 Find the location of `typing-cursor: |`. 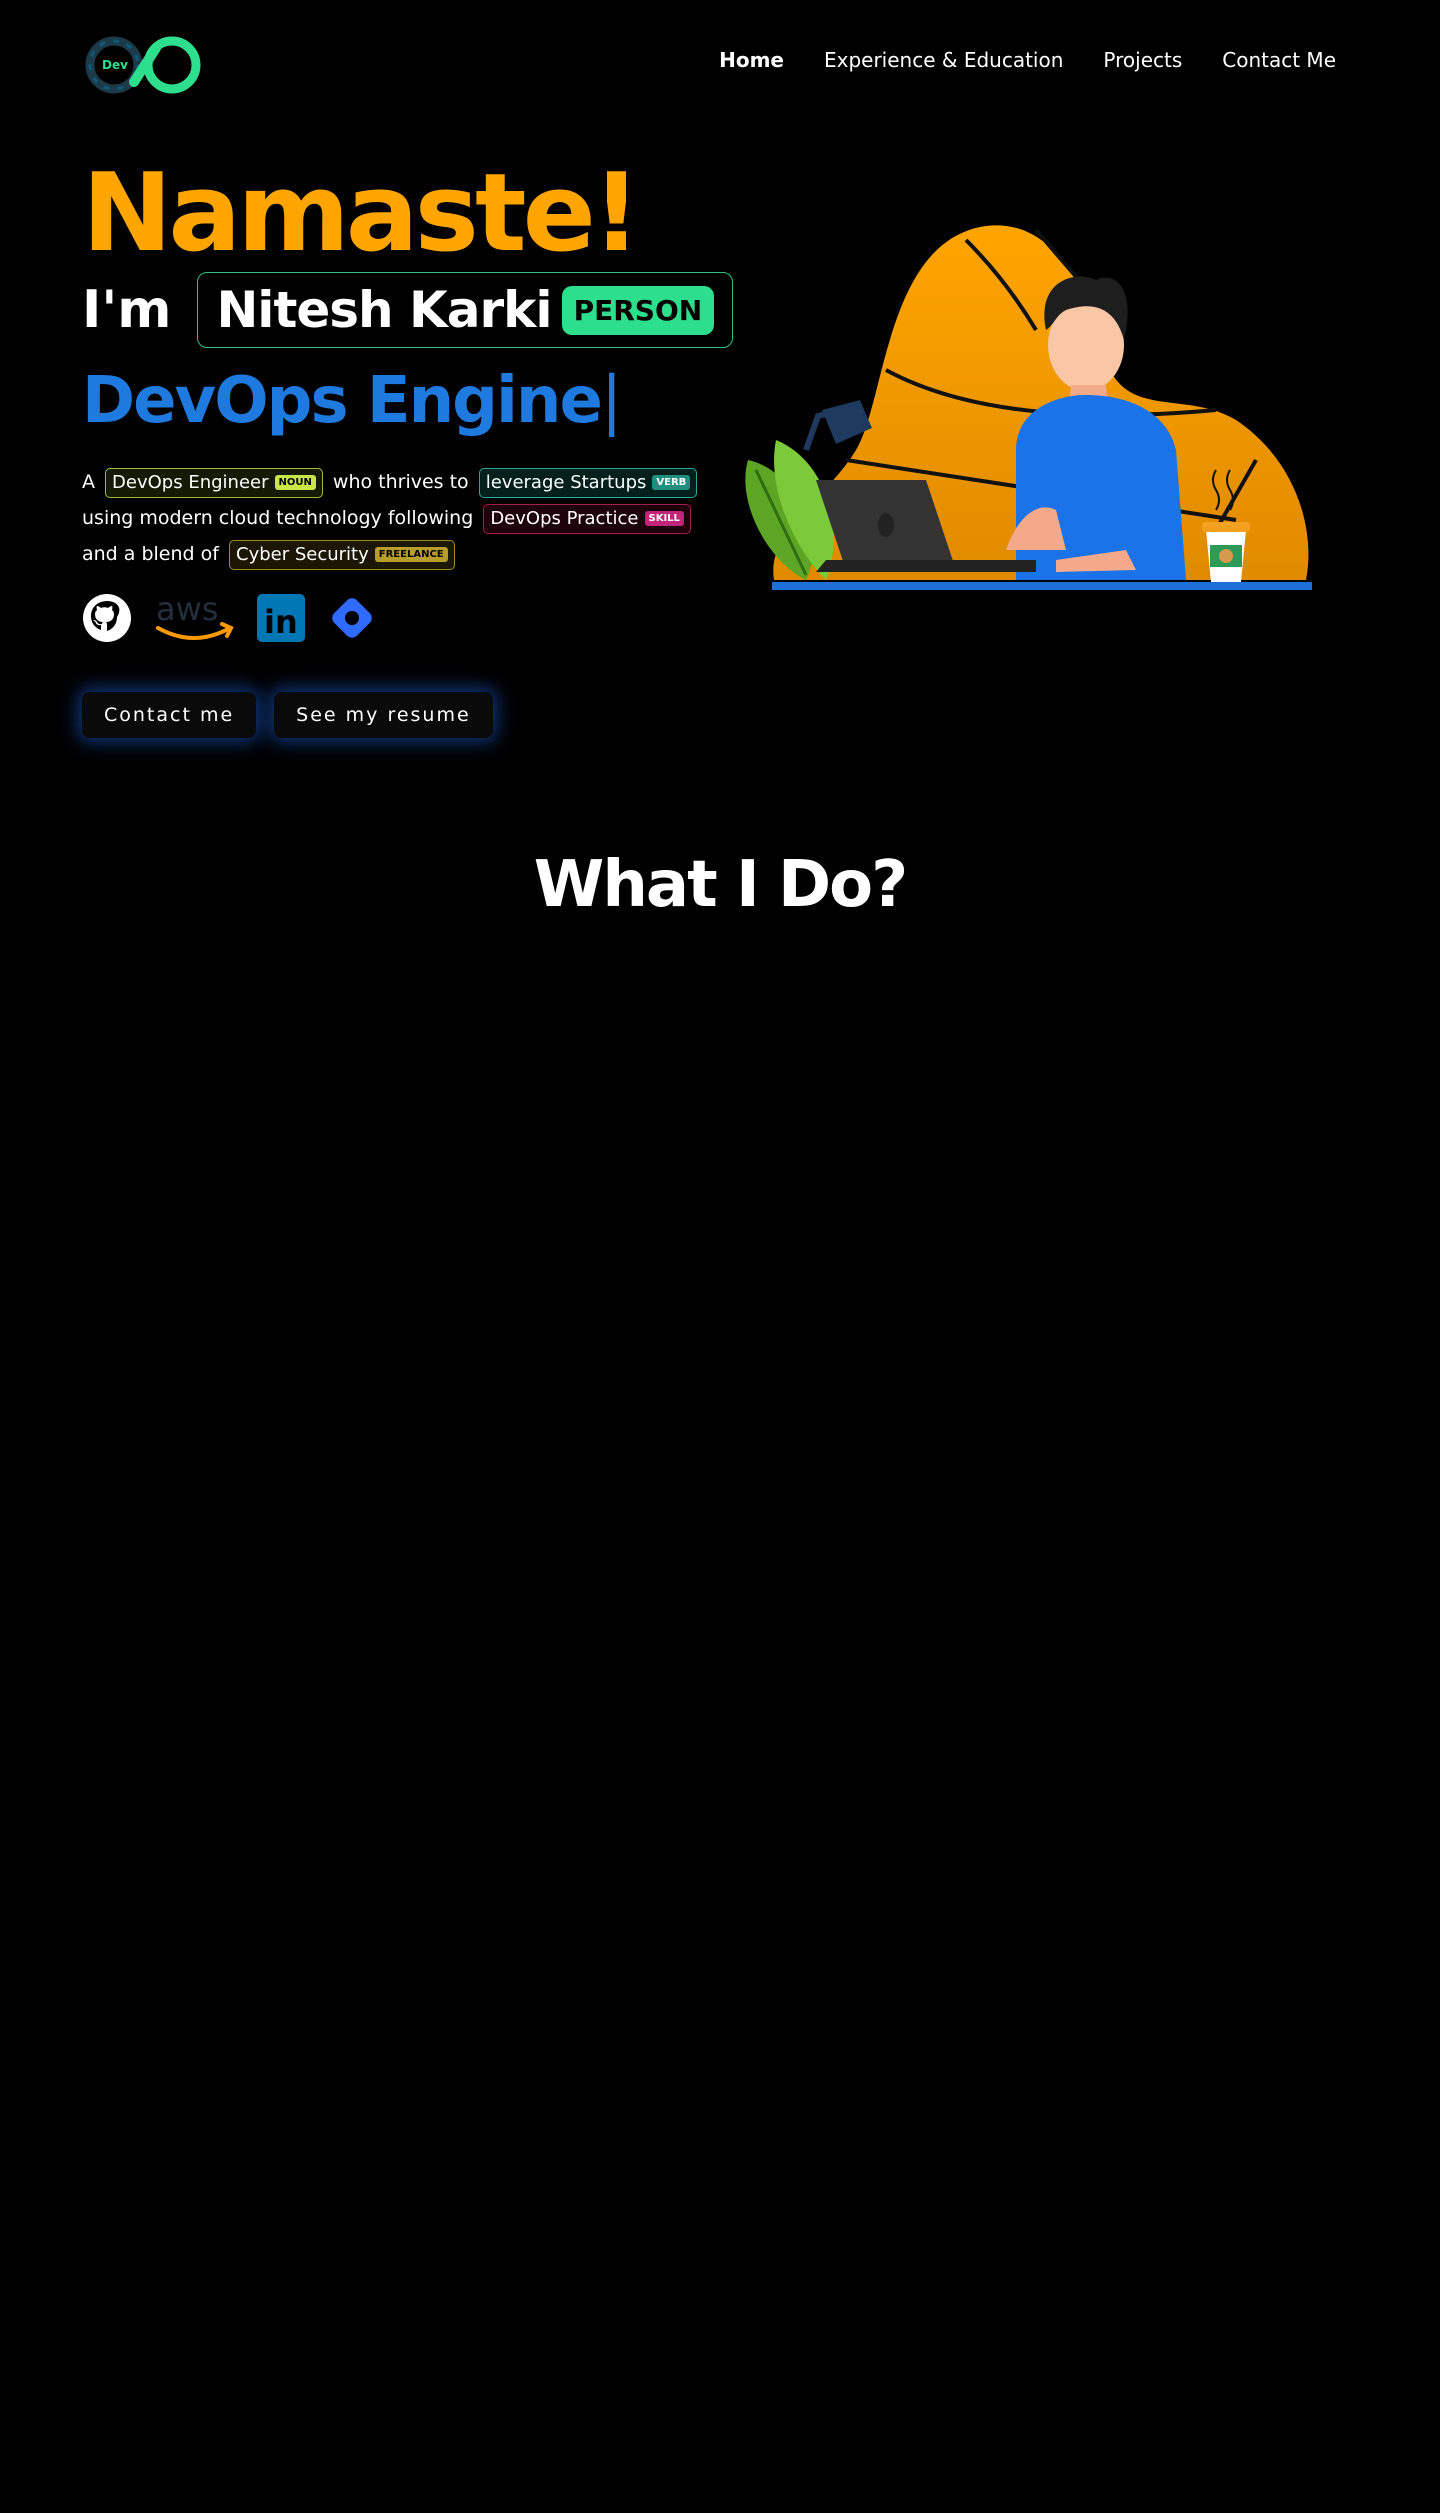

typing-cursor: | is located at coordinates (611, 401).